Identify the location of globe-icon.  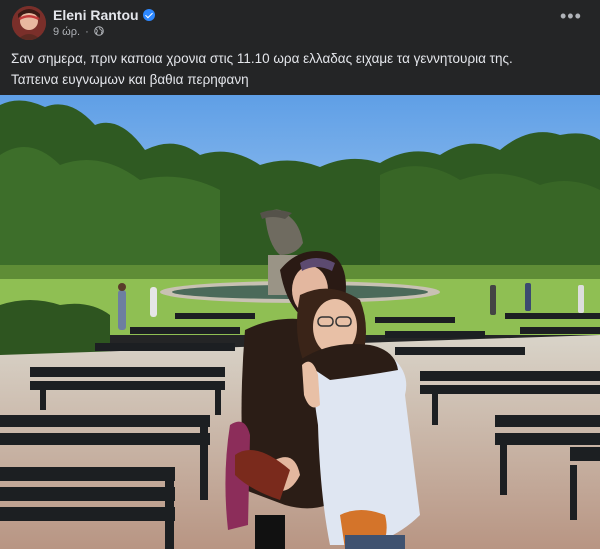
(99, 31).